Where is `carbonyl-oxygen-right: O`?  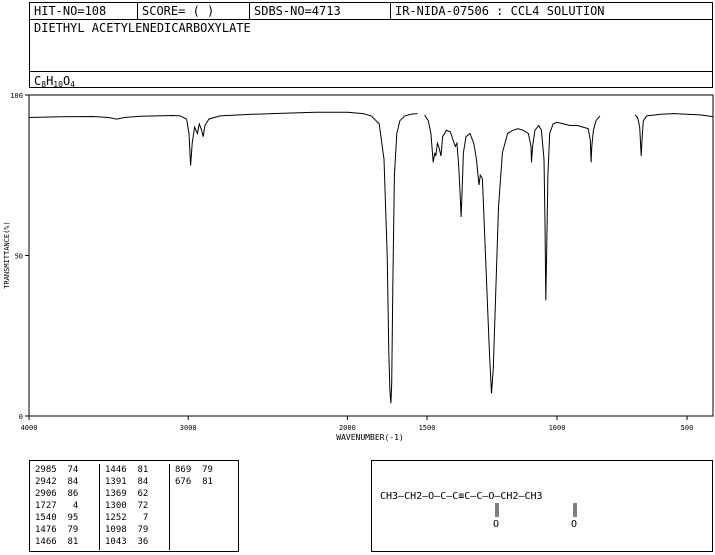 carbonyl-oxygen-right: O is located at coordinates (574, 524).